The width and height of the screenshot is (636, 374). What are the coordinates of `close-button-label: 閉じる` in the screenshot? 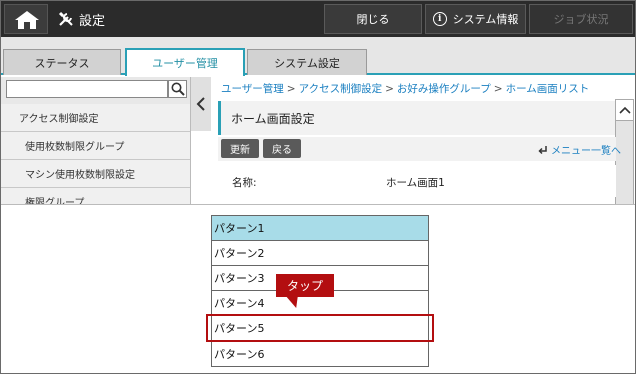 It's located at (373, 19).